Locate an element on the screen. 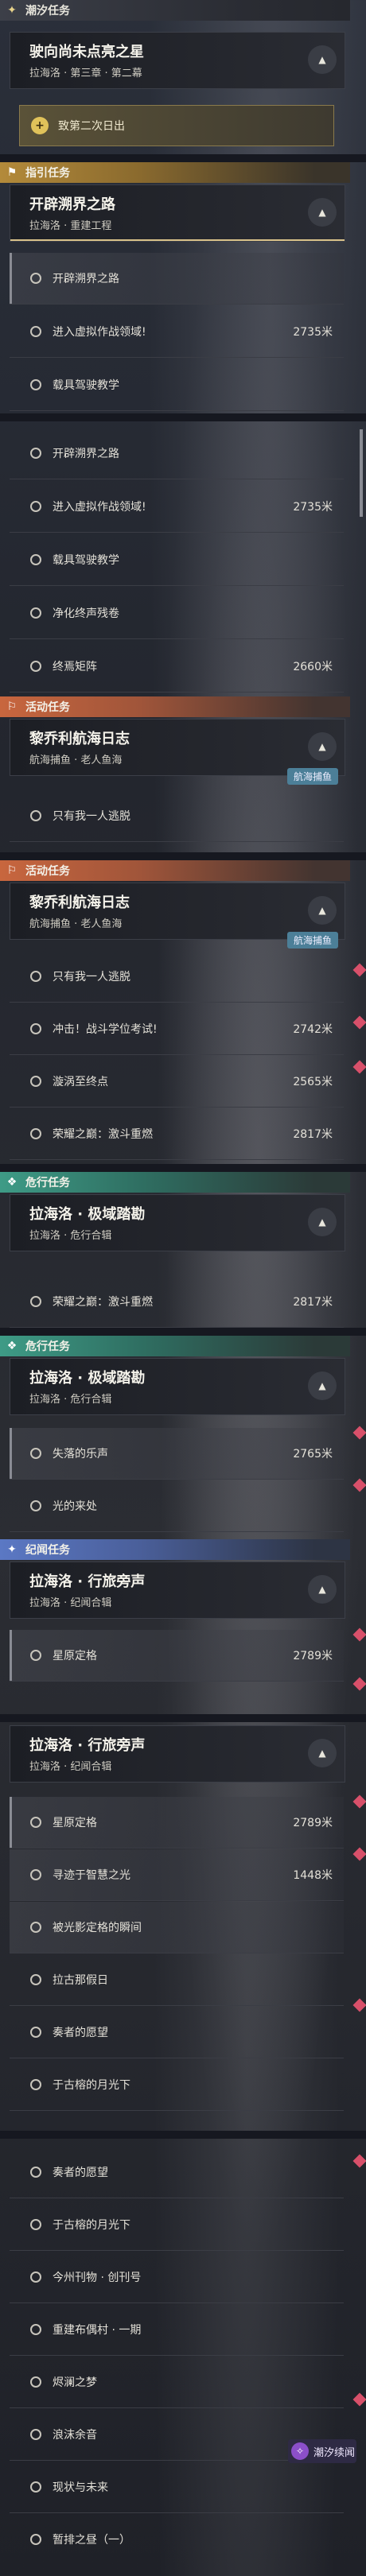 The width and height of the screenshot is (366, 2576). goal-item: + 致第二次日出 is located at coordinates (176, 125).